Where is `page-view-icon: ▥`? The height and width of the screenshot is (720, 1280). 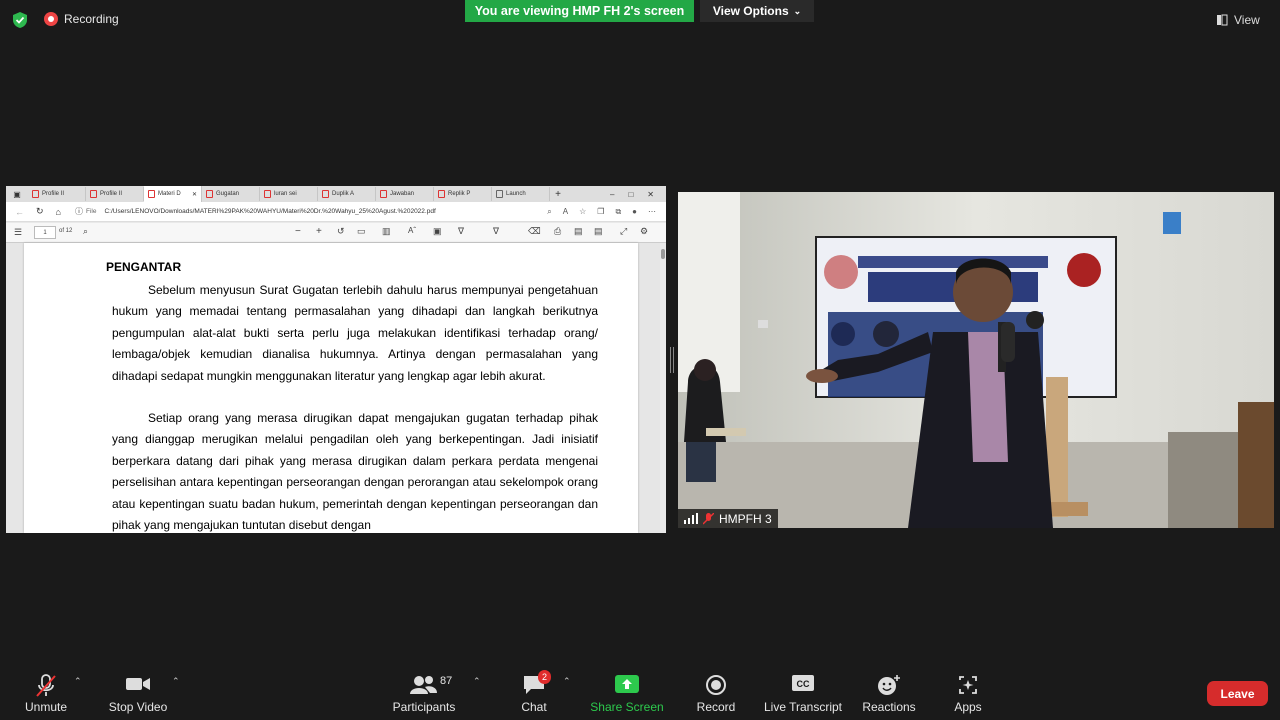
page-view-icon: ▥ is located at coordinates (386, 231).